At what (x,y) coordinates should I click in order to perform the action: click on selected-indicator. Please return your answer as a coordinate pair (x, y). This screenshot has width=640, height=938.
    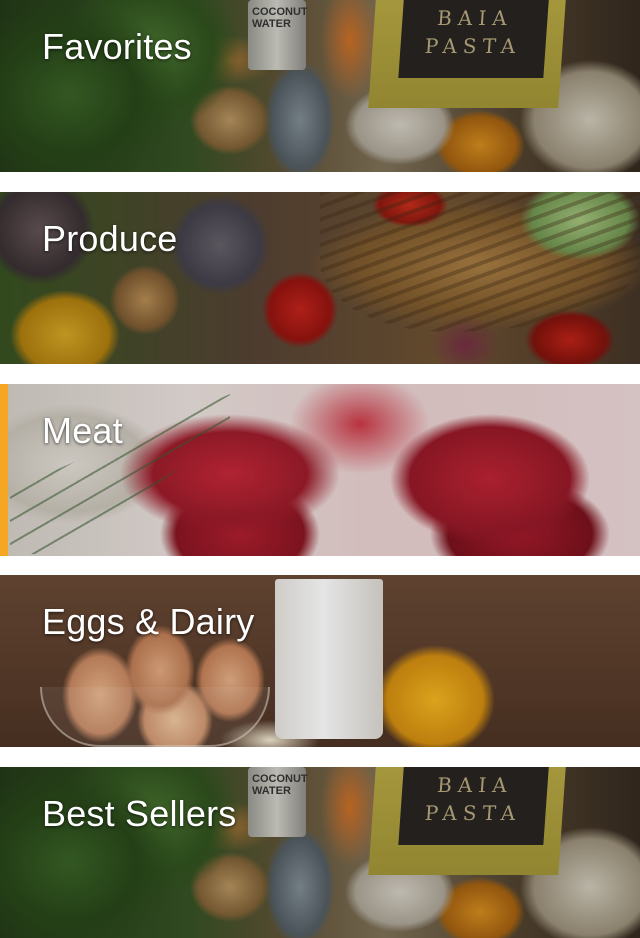
    Looking at the image, I should click on (4, 470).